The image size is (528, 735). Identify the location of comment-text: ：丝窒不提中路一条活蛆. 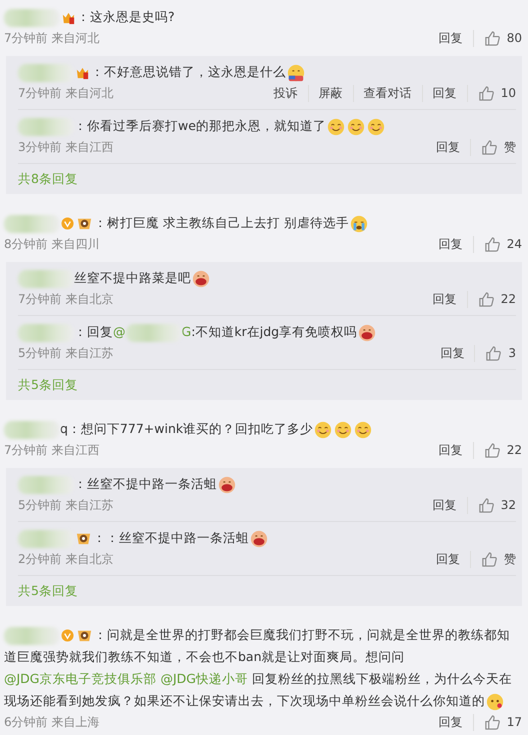
(267, 484).